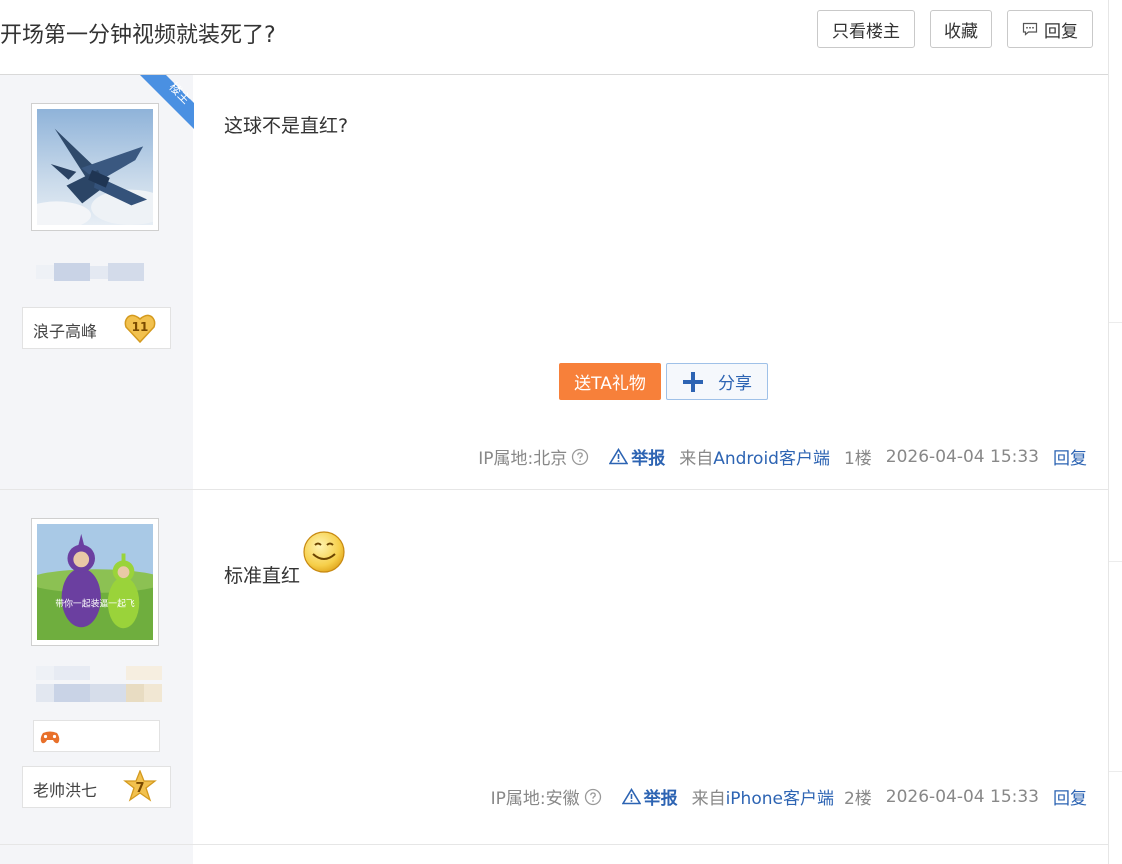  I want to click on fighter-jet-avatar-image, so click(95, 167).